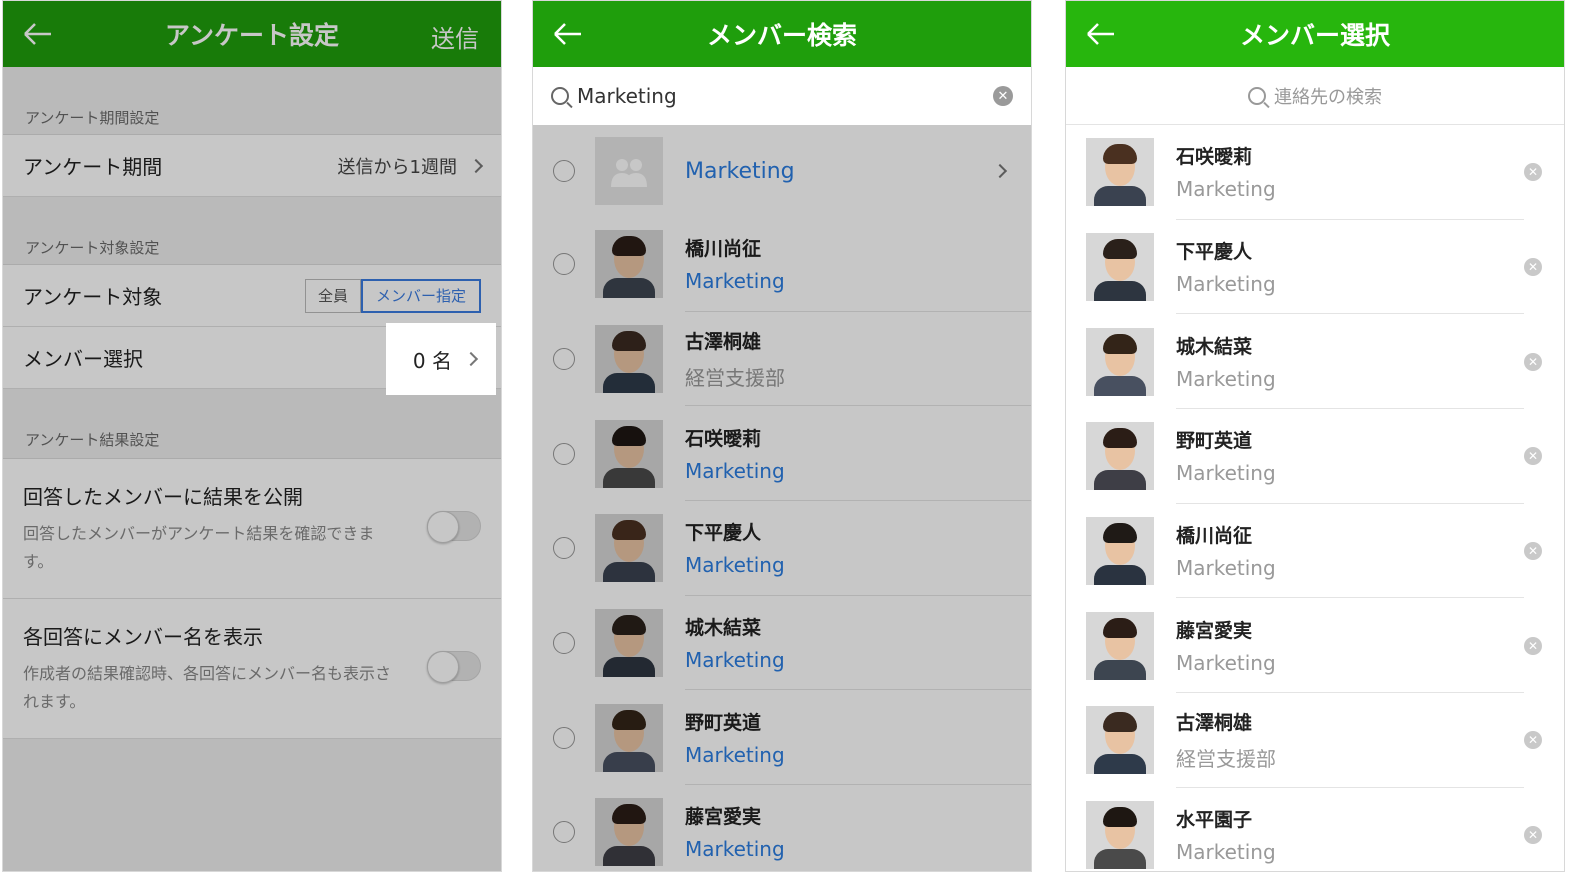  I want to click on member-result-row: 城木結菜 Marketing, so click(782, 643).